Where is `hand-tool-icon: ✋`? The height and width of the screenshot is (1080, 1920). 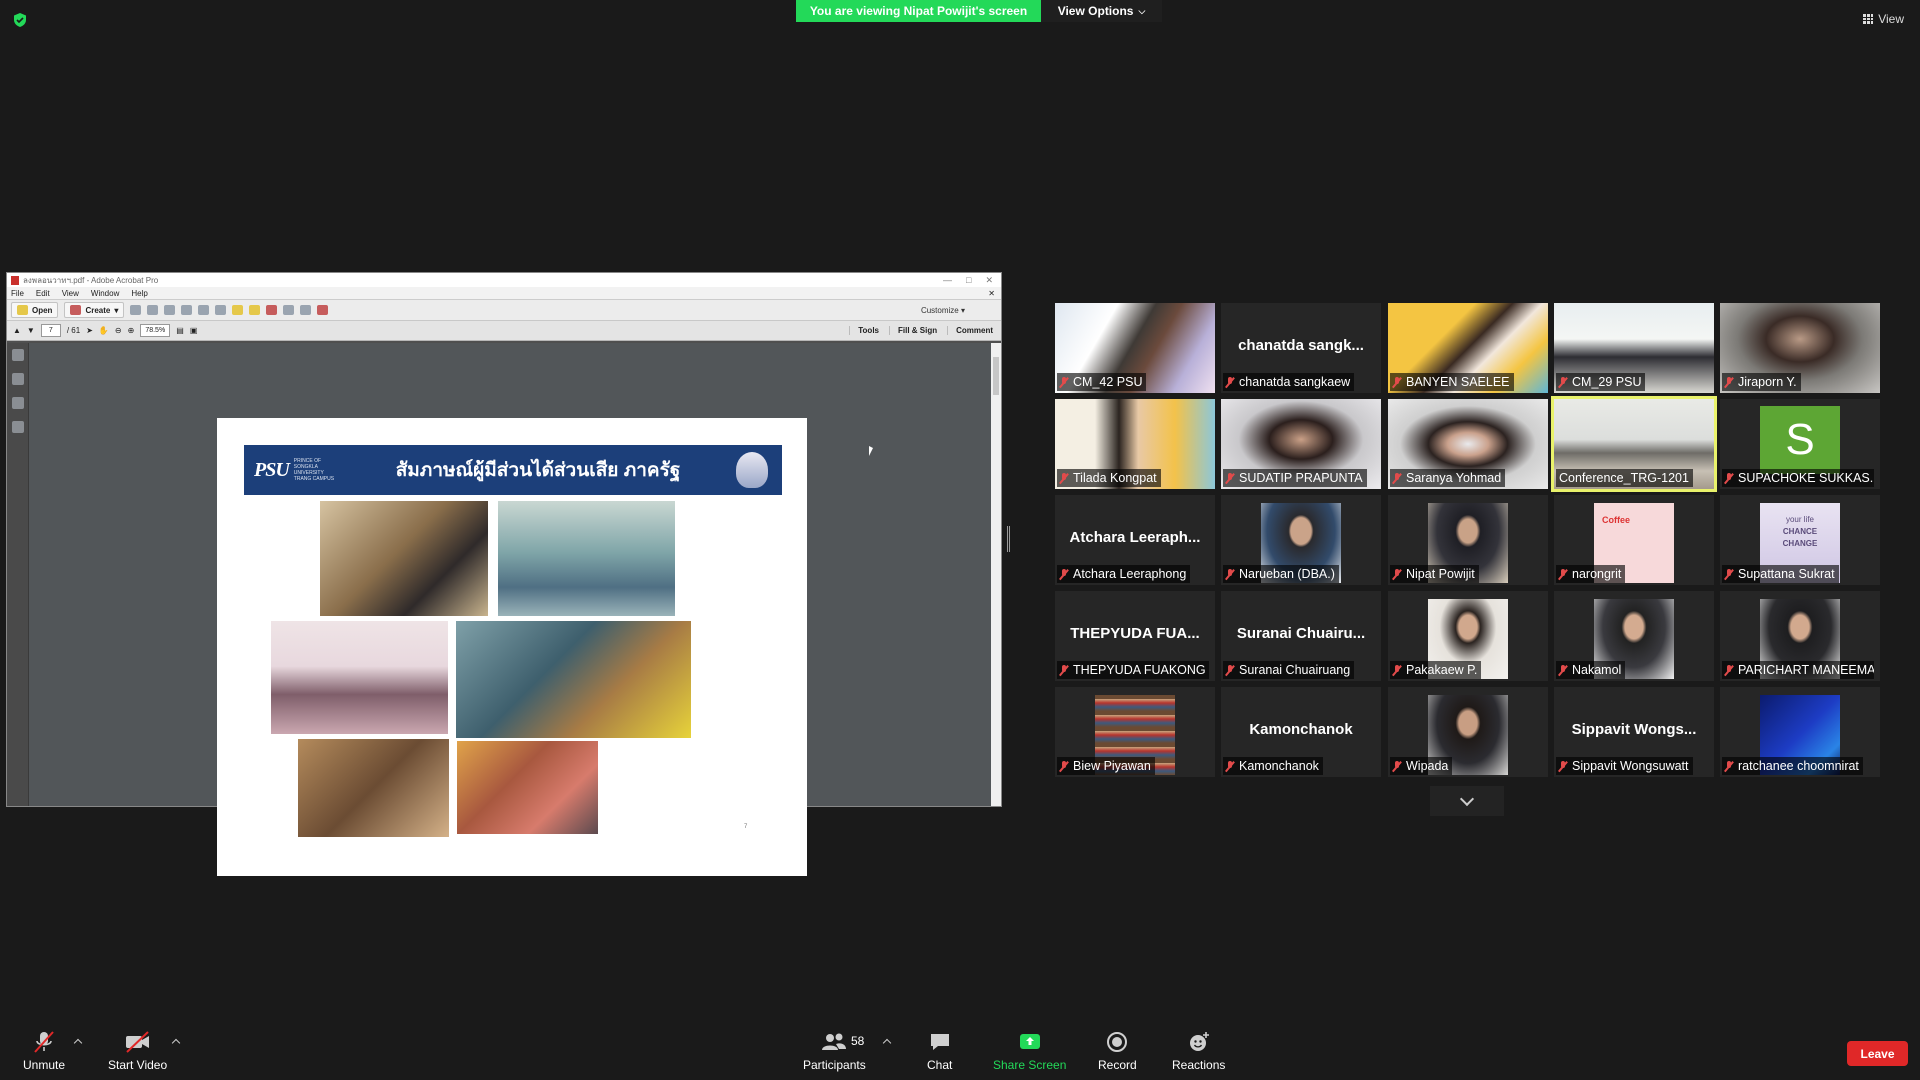
hand-tool-icon: ✋ is located at coordinates (104, 330).